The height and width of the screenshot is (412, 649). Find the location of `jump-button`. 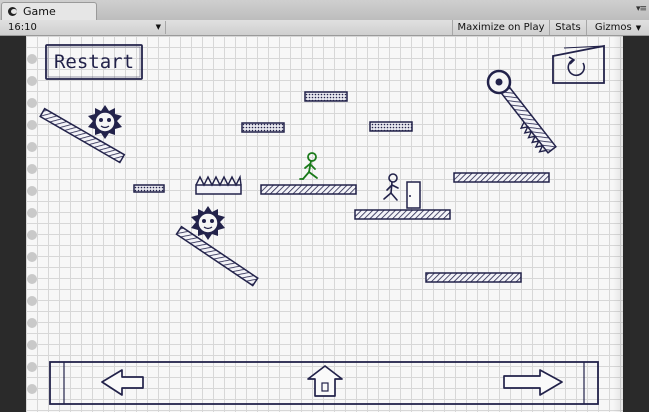

jump-button is located at coordinates (325, 381).